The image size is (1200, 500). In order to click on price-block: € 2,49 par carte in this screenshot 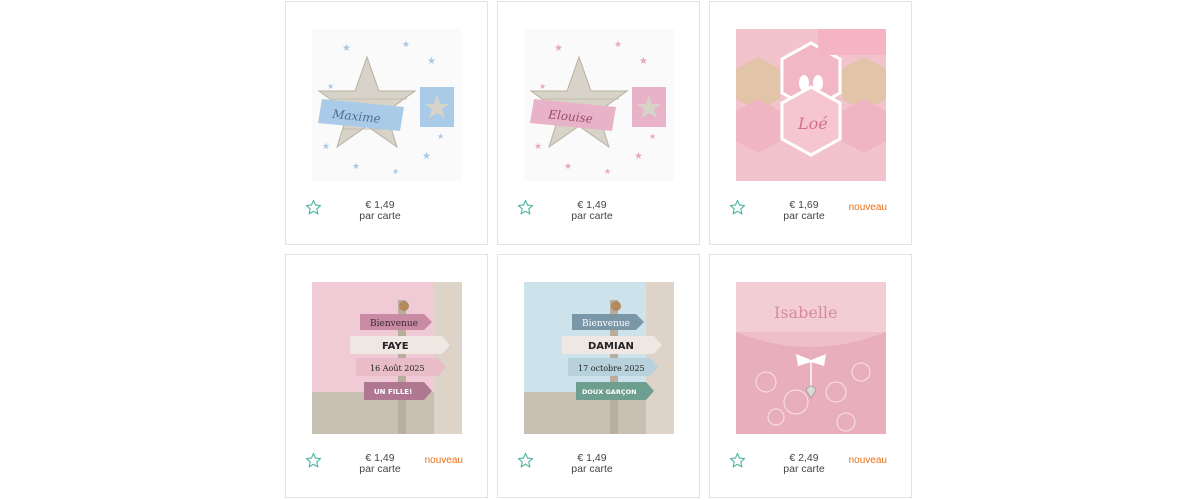, I will do `click(804, 464)`.